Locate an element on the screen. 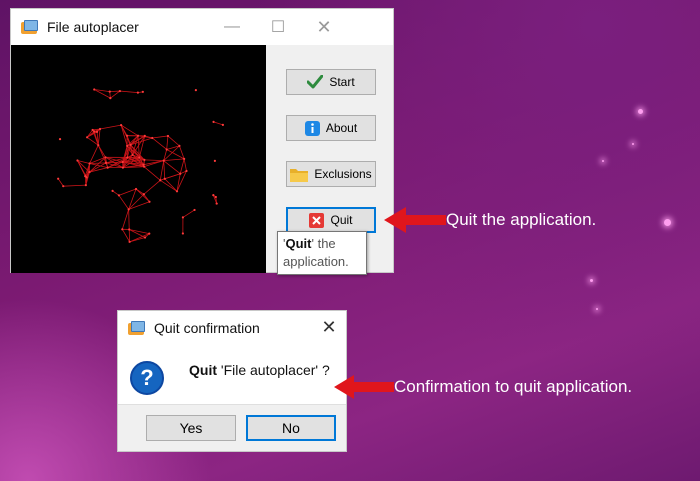 This screenshot has width=700, height=481. folder-icon is located at coordinates (299, 174).